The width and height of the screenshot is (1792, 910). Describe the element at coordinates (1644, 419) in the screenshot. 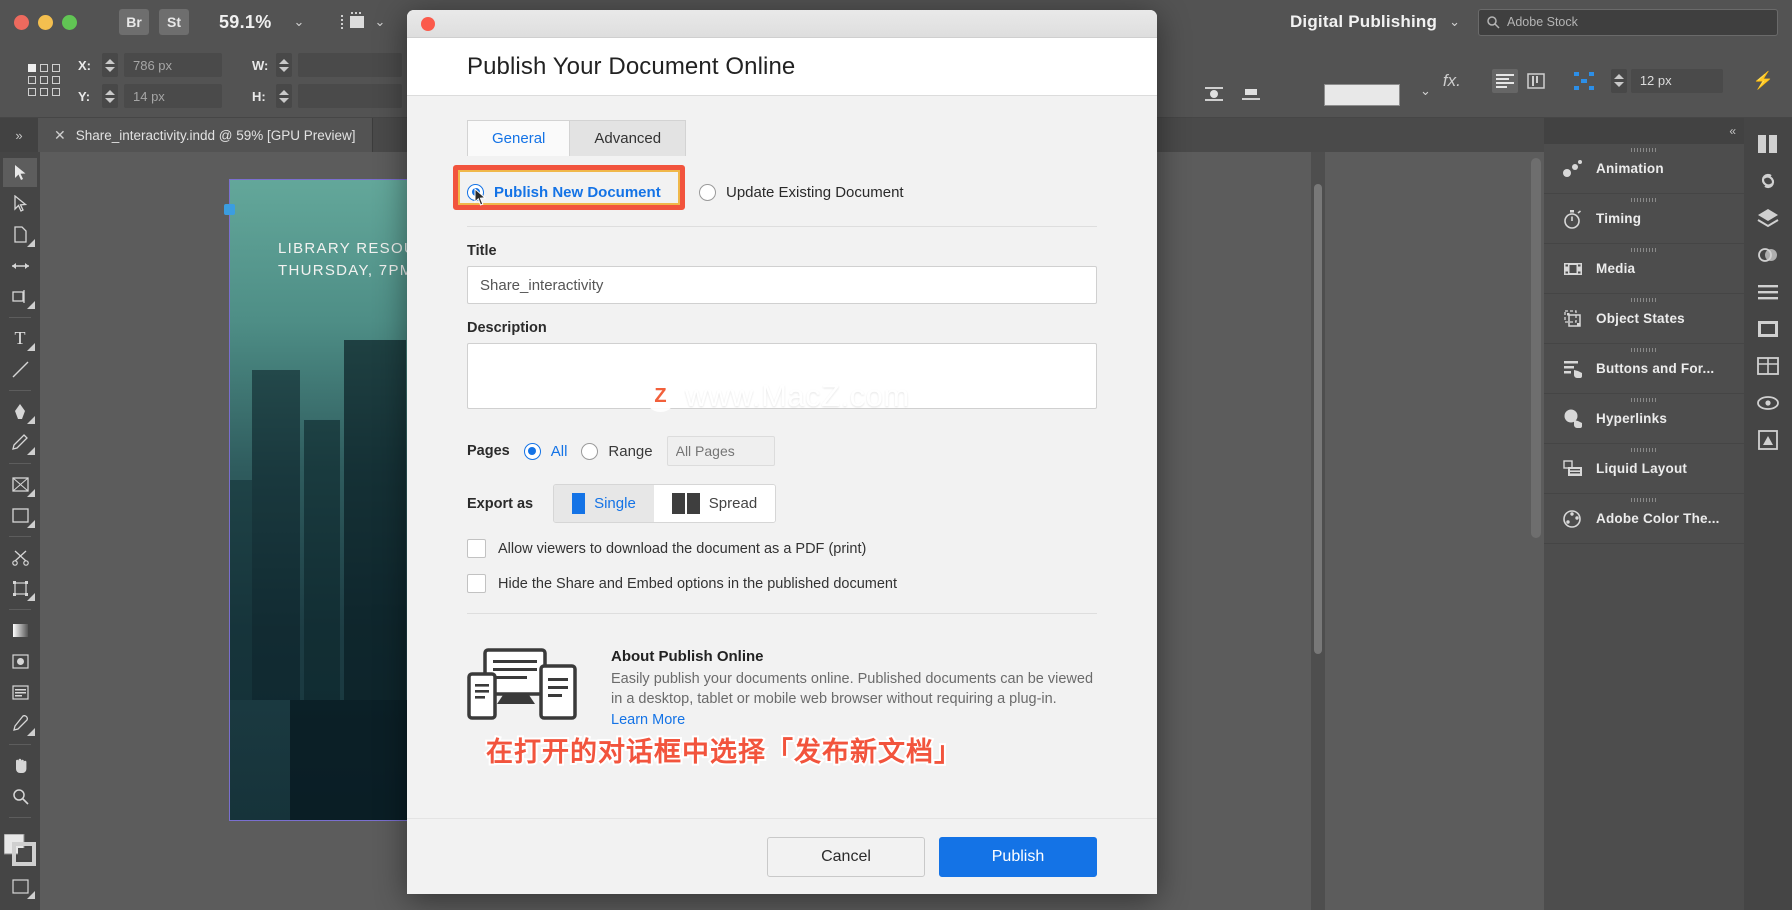

I see `sidebar-item-hyperlinks: Hyperlinks` at that location.